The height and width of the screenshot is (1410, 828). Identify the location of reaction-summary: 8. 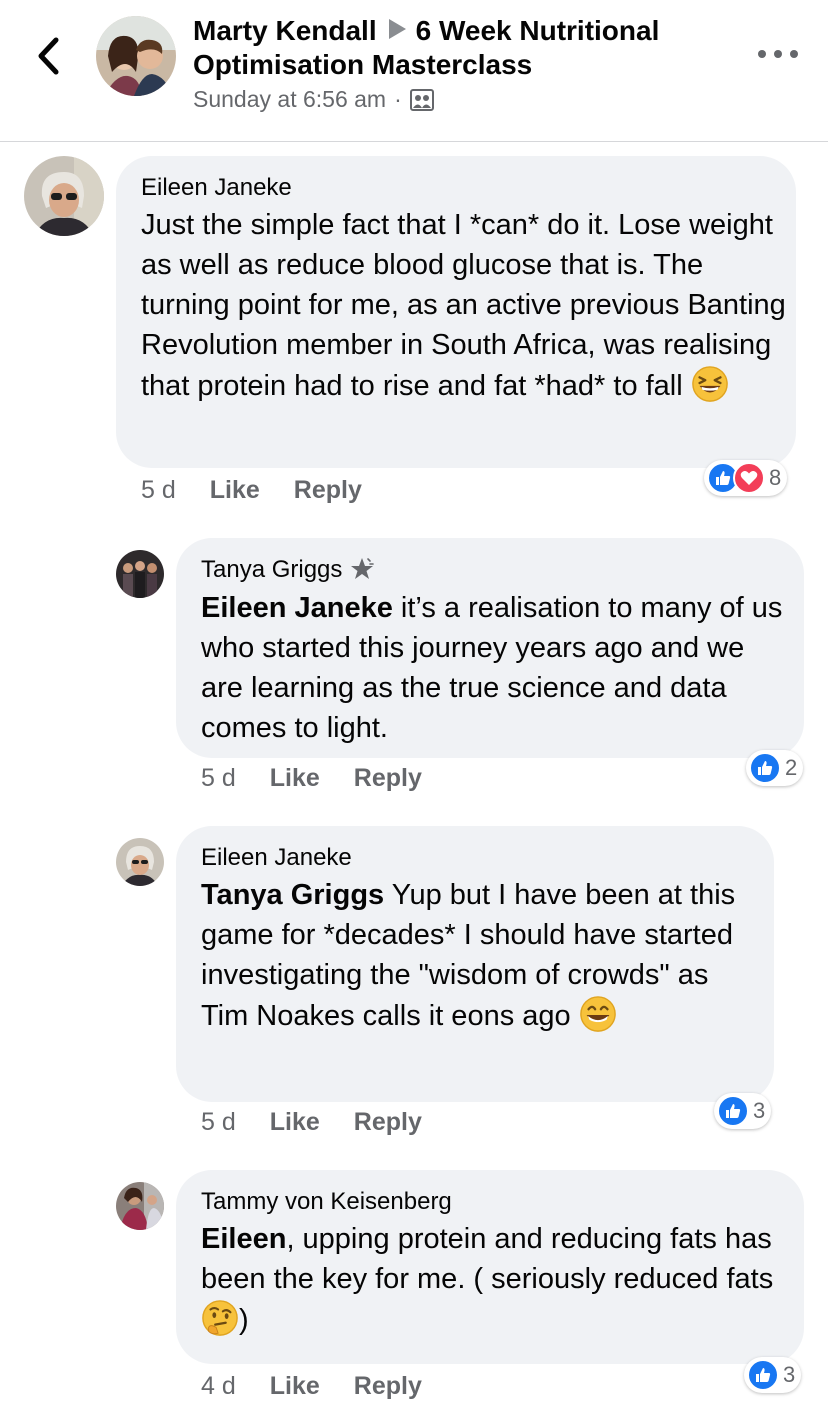
(746, 478).